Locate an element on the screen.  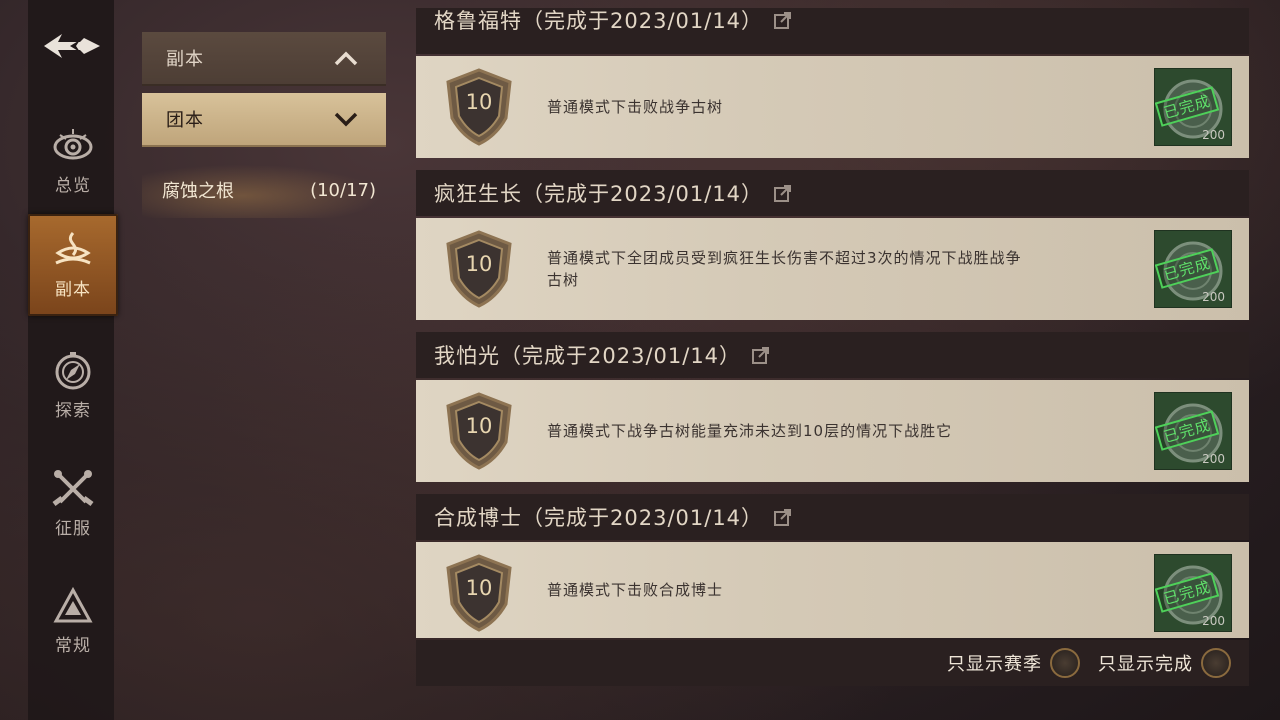
filter-season-toggle: 只显示赛季 is located at coordinates (1013, 663).